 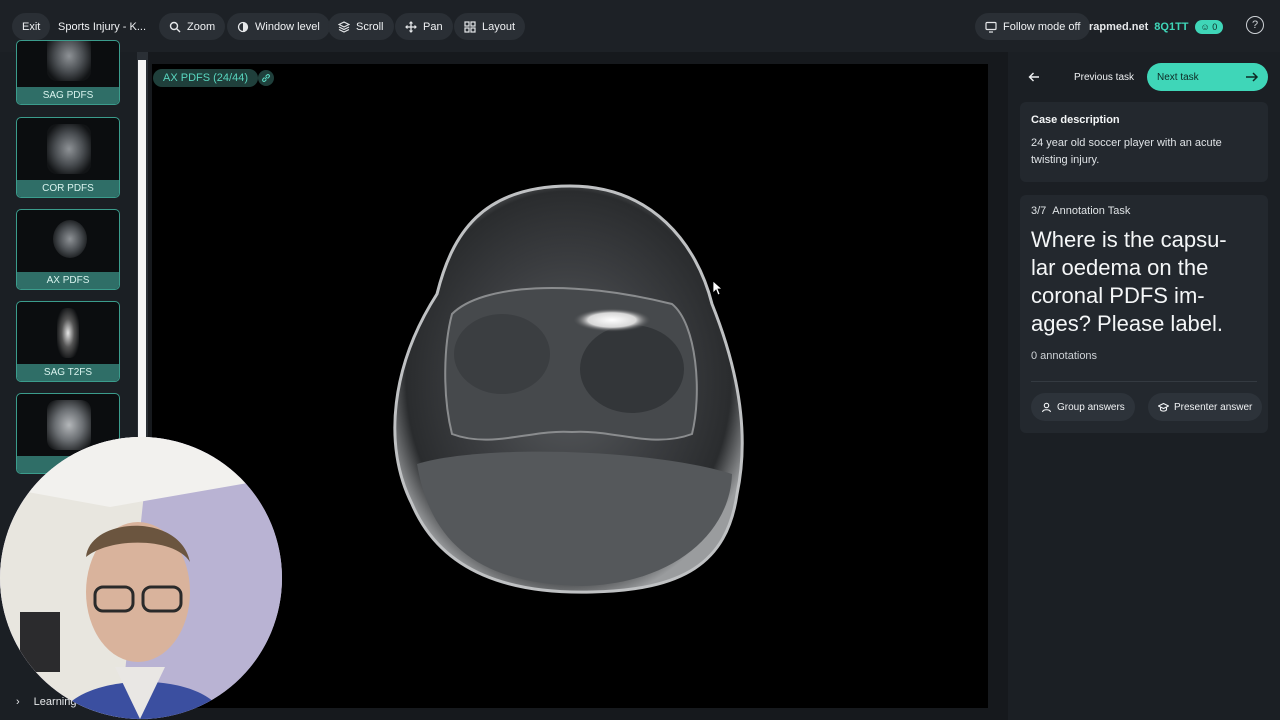 What do you see at coordinates (370, 26) in the screenshot?
I see `scroll-label: Scroll` at bounding box center [370, 26].